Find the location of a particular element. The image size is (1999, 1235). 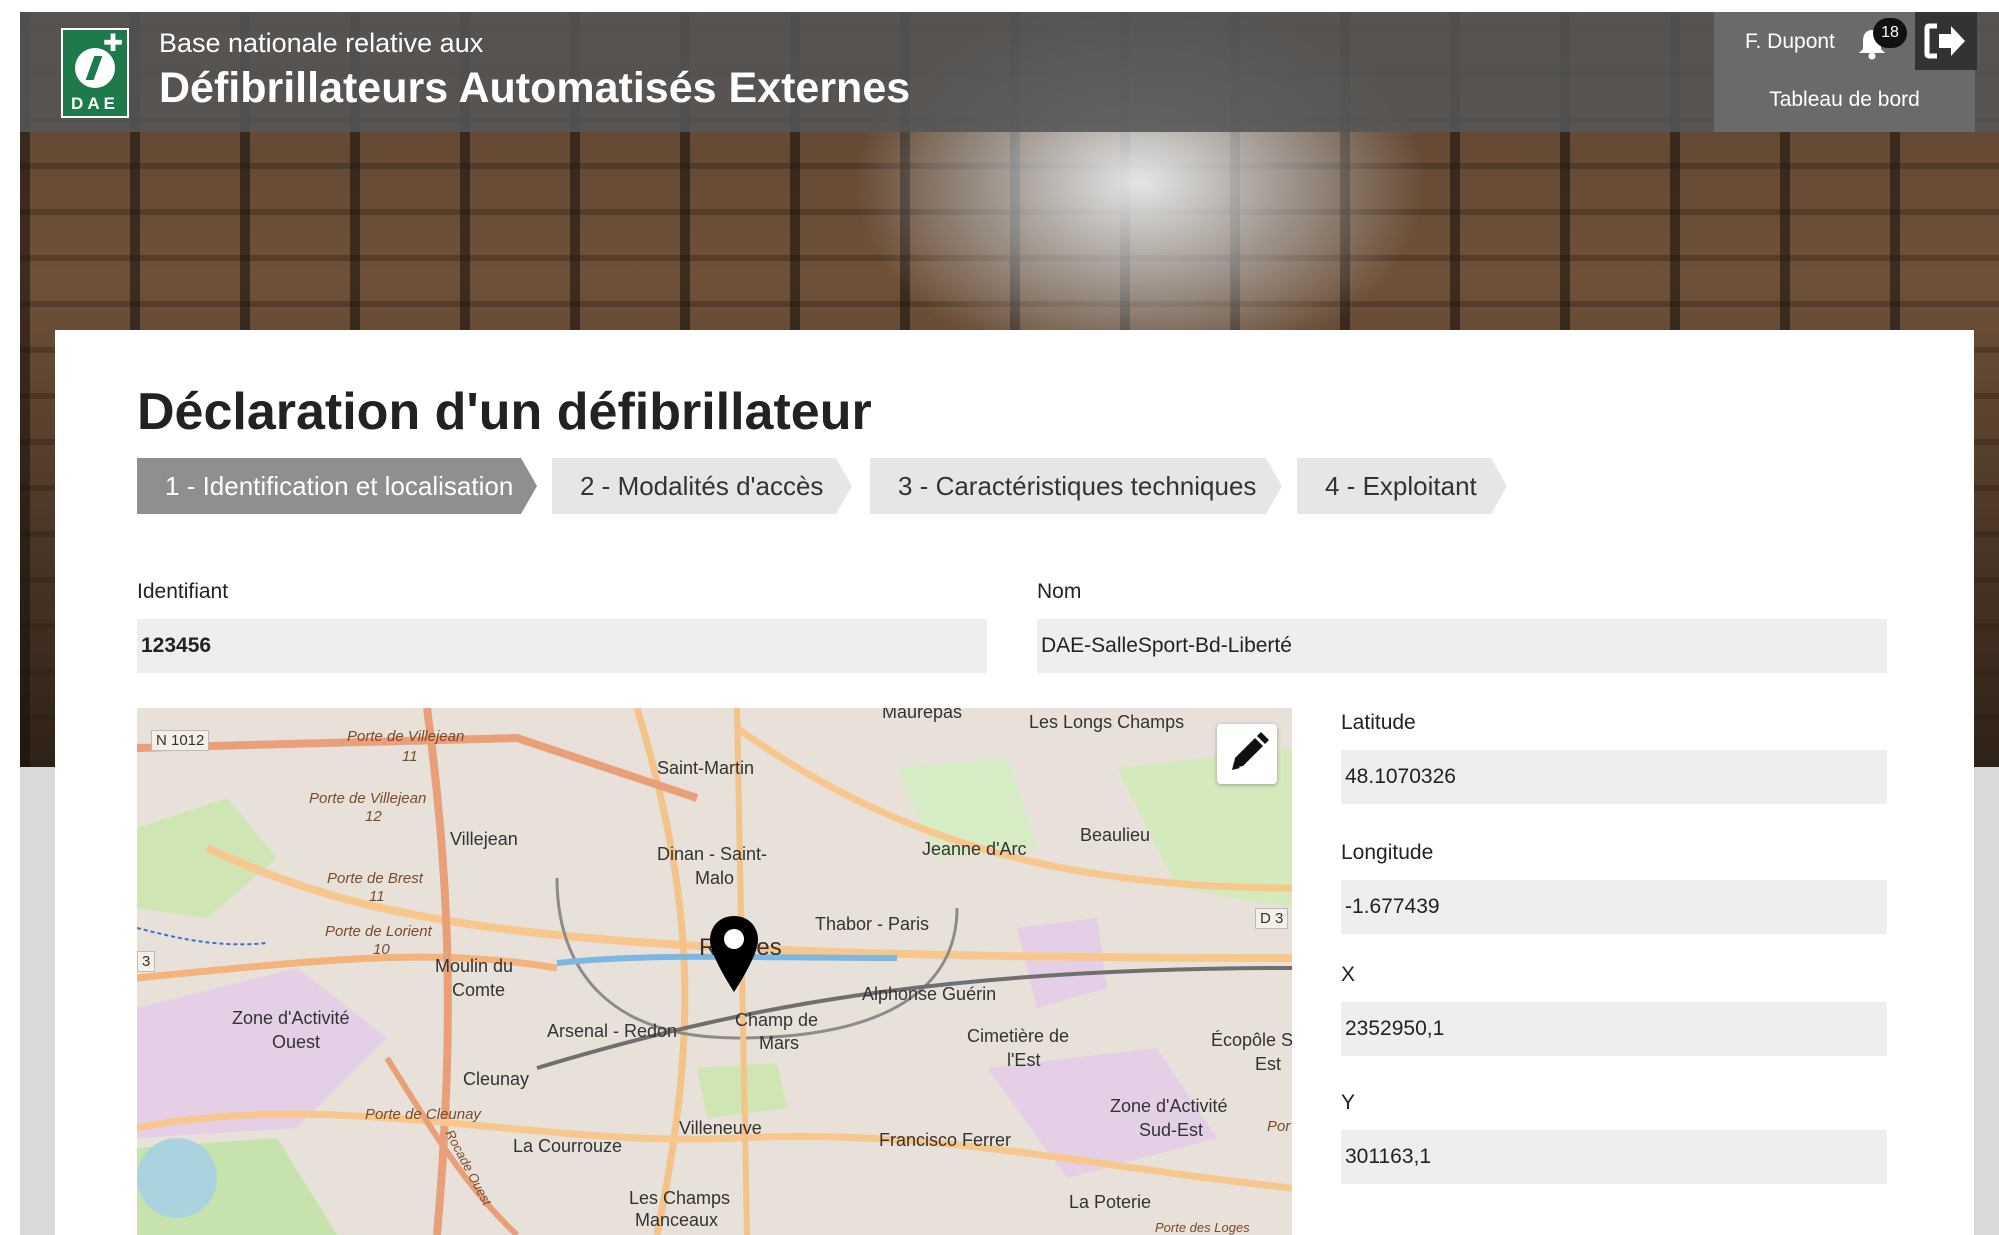

map-label: Les Champs is located at coordinates (680, 1198).